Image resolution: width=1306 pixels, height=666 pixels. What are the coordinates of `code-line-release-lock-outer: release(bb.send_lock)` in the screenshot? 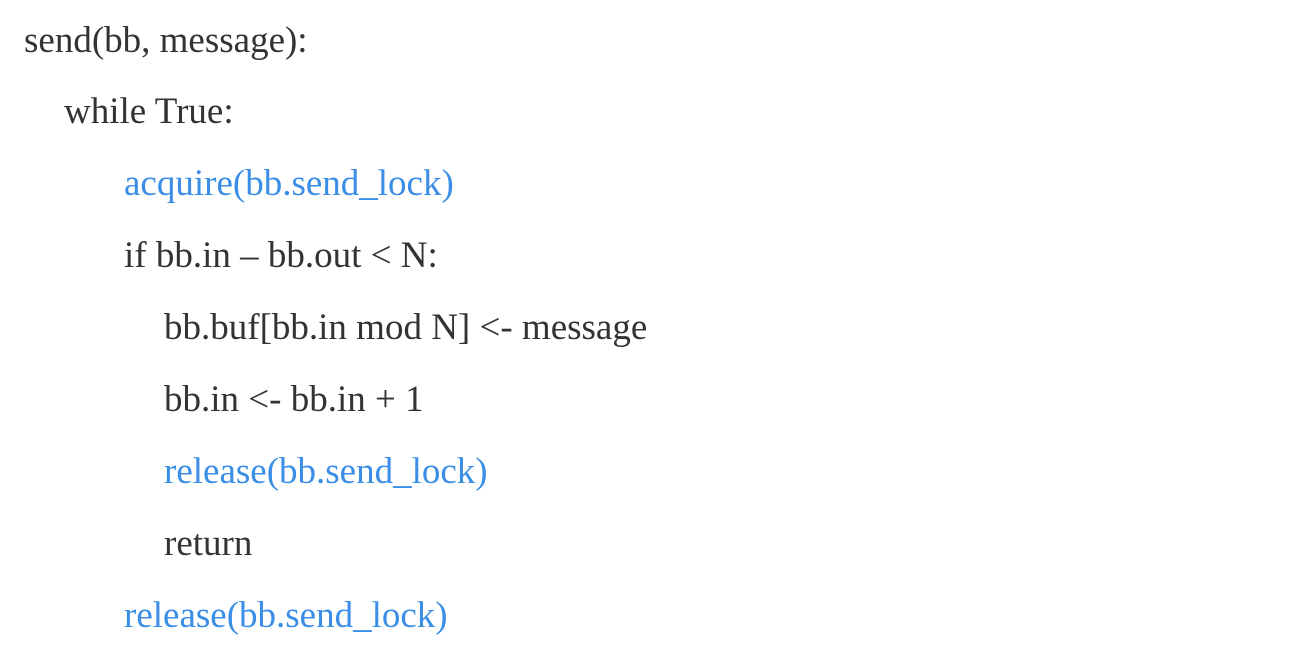 It's located at (286, 615).